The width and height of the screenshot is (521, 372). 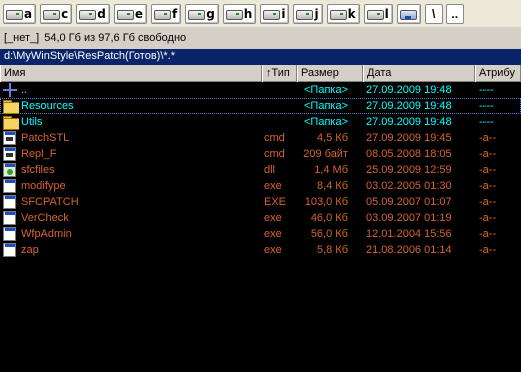 I want to click on file-name: PatchSTL, so click(x=45, y=138).